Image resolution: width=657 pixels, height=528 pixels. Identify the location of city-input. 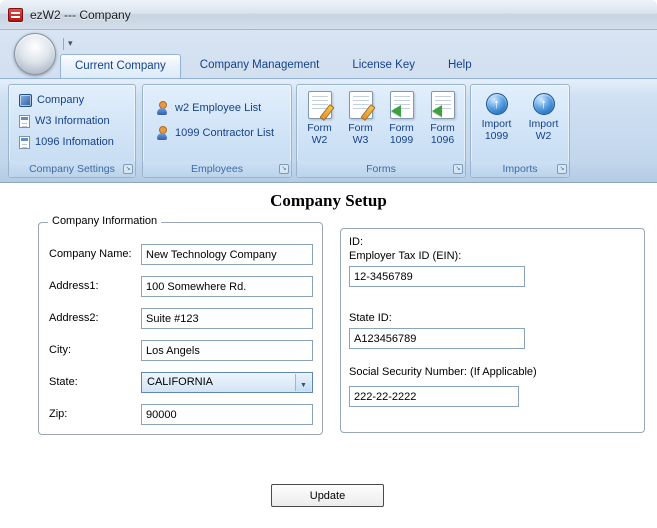
(227, 350).